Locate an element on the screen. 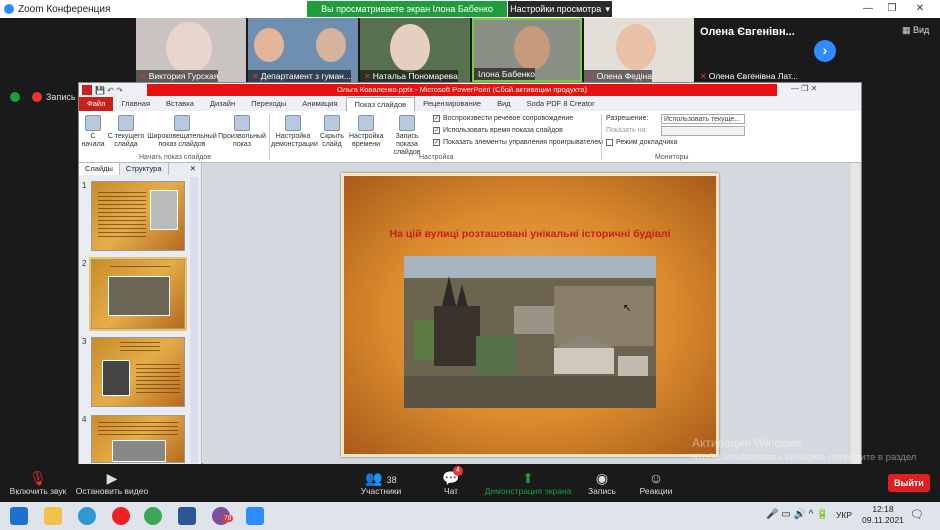  hide-slide-button: Скрыть слайд is located at coordinates (332, 132).